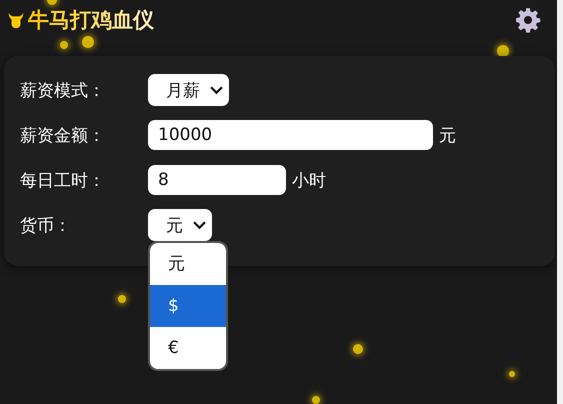  I want to click on input-field: 8, so click(217, 180).